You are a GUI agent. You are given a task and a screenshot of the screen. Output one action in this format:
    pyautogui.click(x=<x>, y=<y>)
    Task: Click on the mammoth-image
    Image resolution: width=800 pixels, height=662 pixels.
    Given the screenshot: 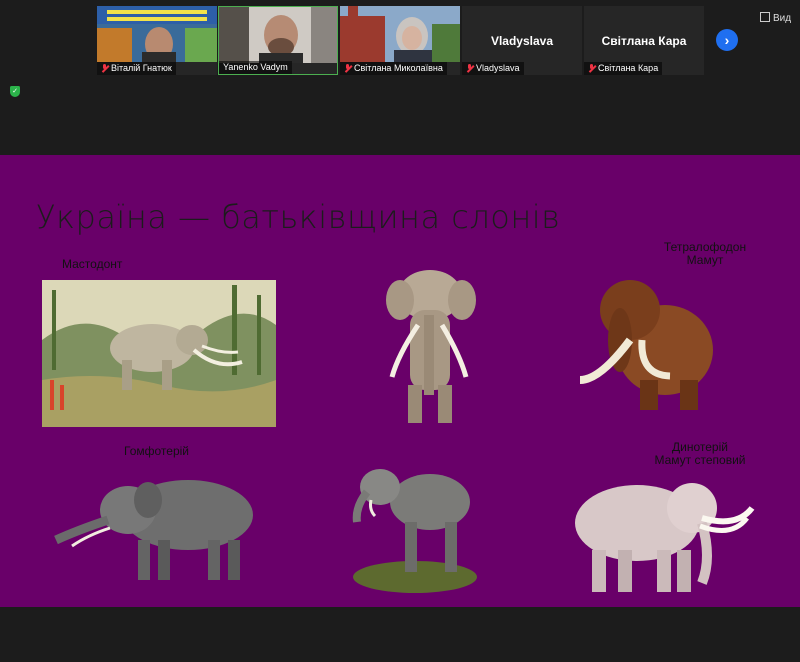 What is the action you would take?
    pyautogui.click(x=646, y=345)
    